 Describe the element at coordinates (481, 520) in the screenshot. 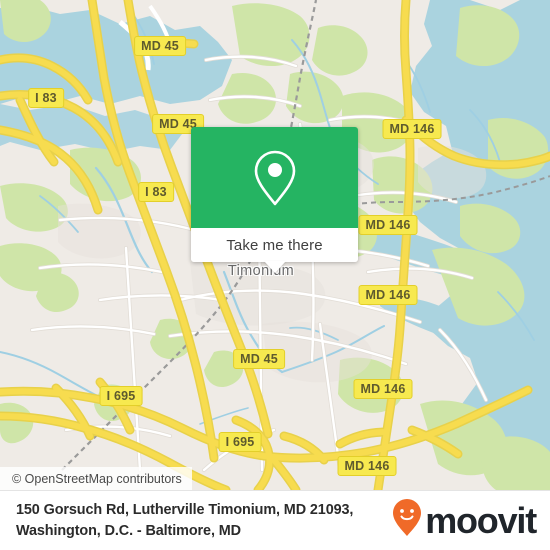

I see `moovit-wordmark: moovit` at that location.